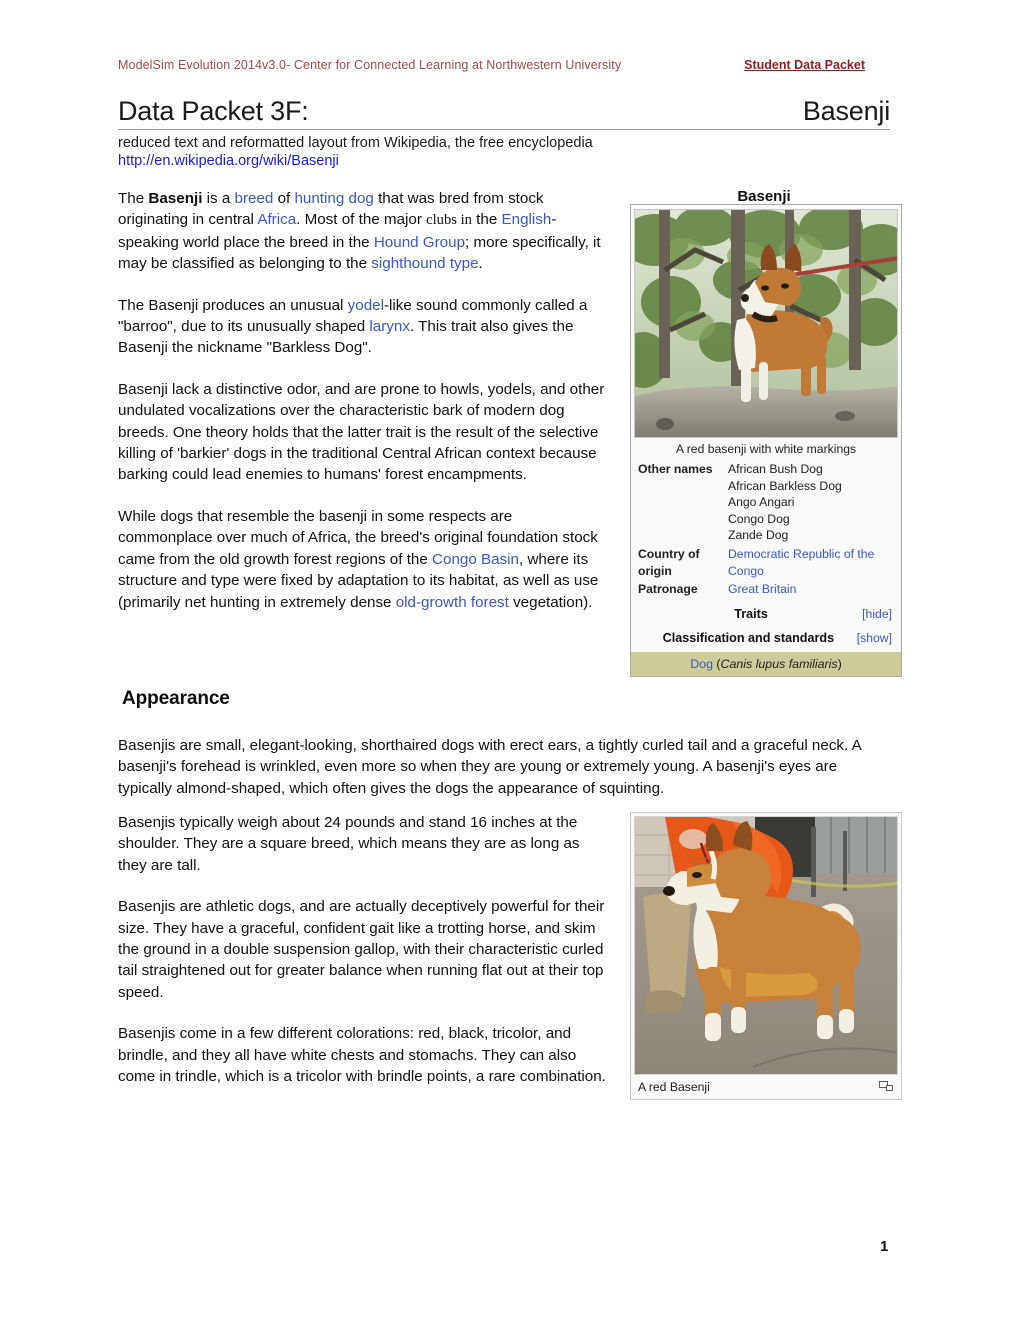 The height and width of the screenshot is (1320, 1020). What do you see at coordinates (766, 1085) in the screenshot?
I see `figure-caption-row: A red Basenji` at bounding box center [766, 1085].